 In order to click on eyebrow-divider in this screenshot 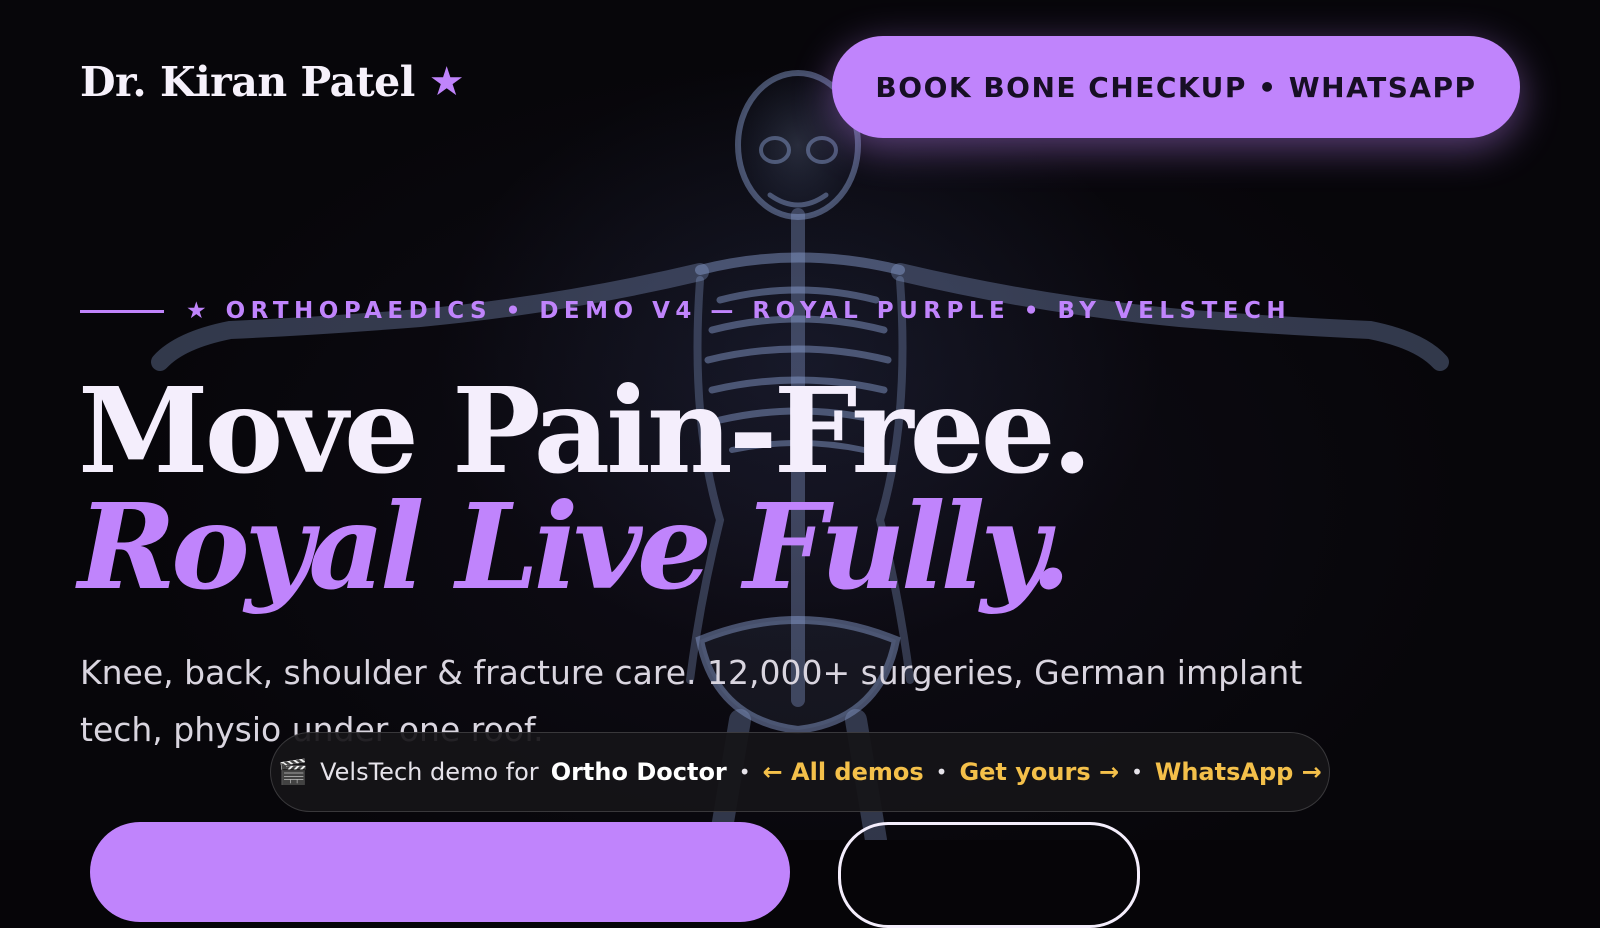, I will do `click(122, 311)`.